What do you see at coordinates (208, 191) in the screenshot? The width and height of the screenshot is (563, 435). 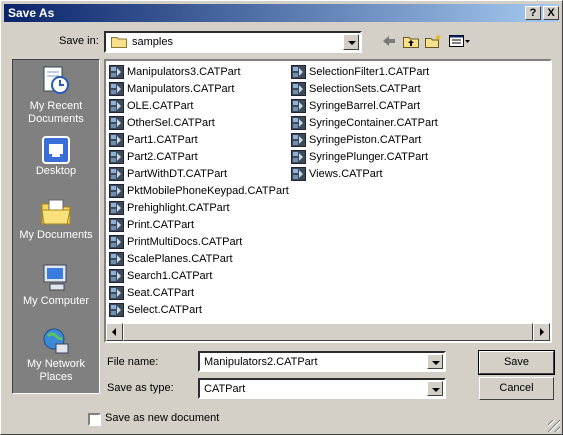 I see `file-item-name: PktMobilePhoneKeypad.CATPart` at bounding box center [208, 191].